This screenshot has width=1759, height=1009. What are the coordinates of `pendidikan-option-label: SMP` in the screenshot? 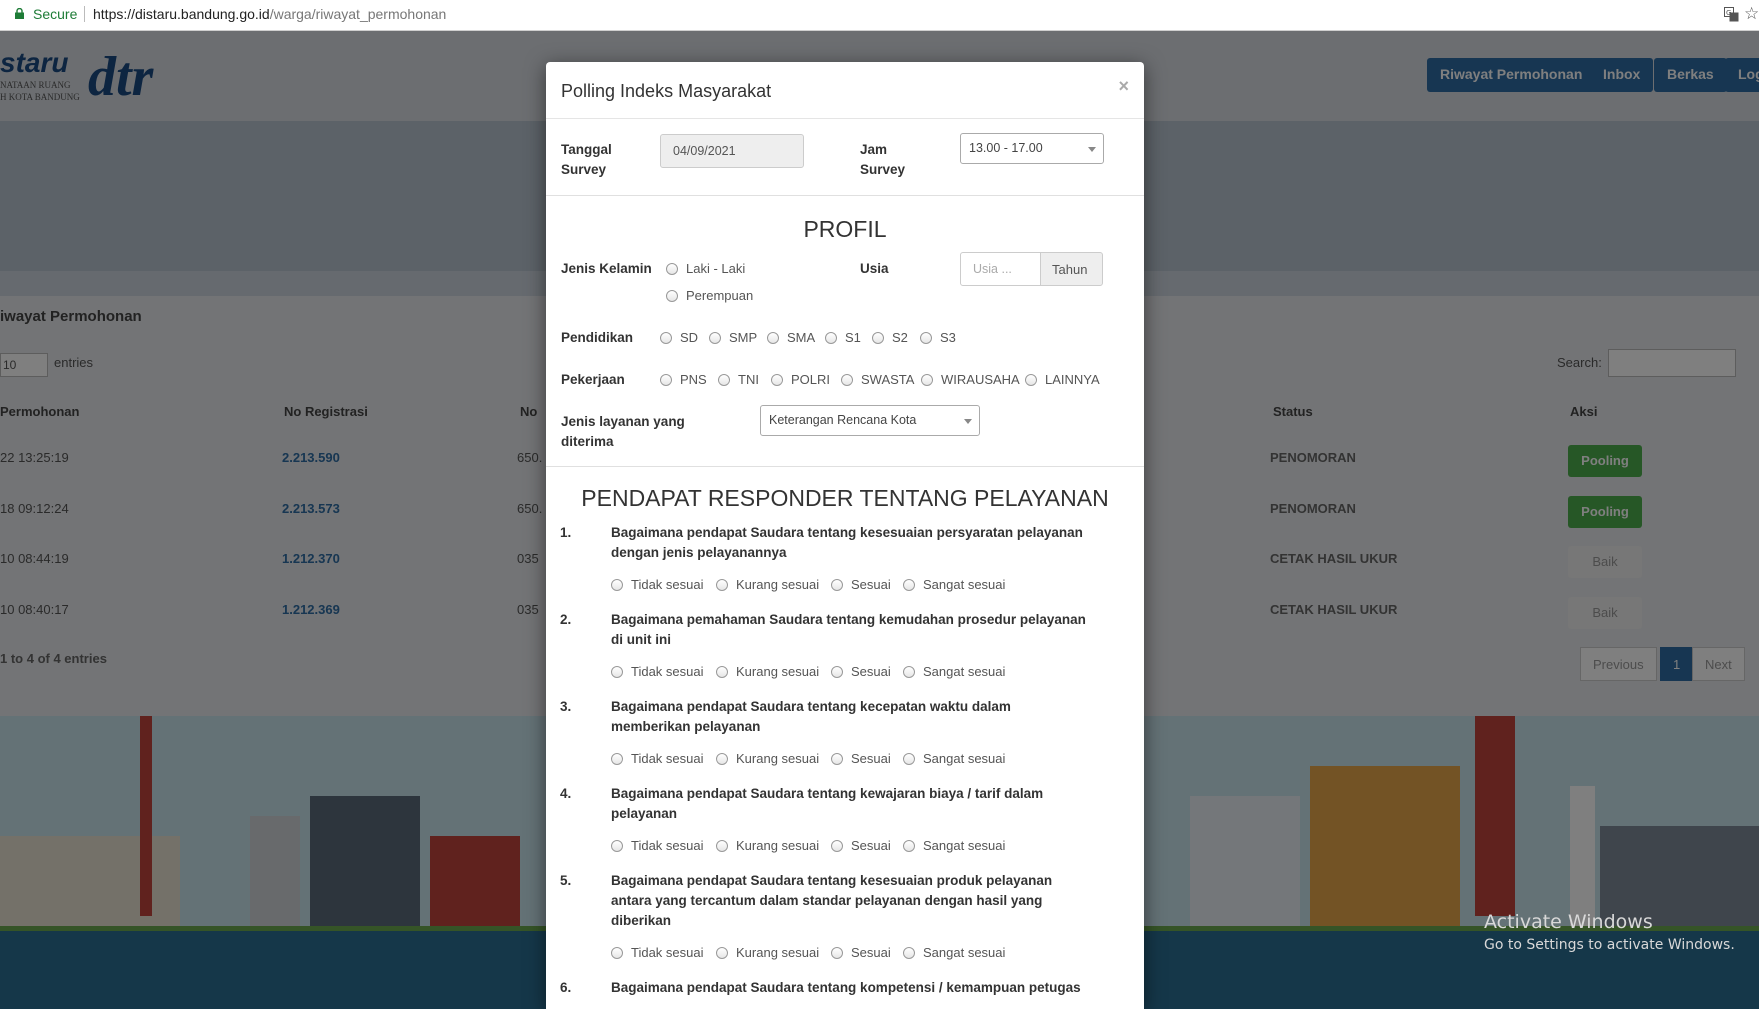 It's located at (743, 337).